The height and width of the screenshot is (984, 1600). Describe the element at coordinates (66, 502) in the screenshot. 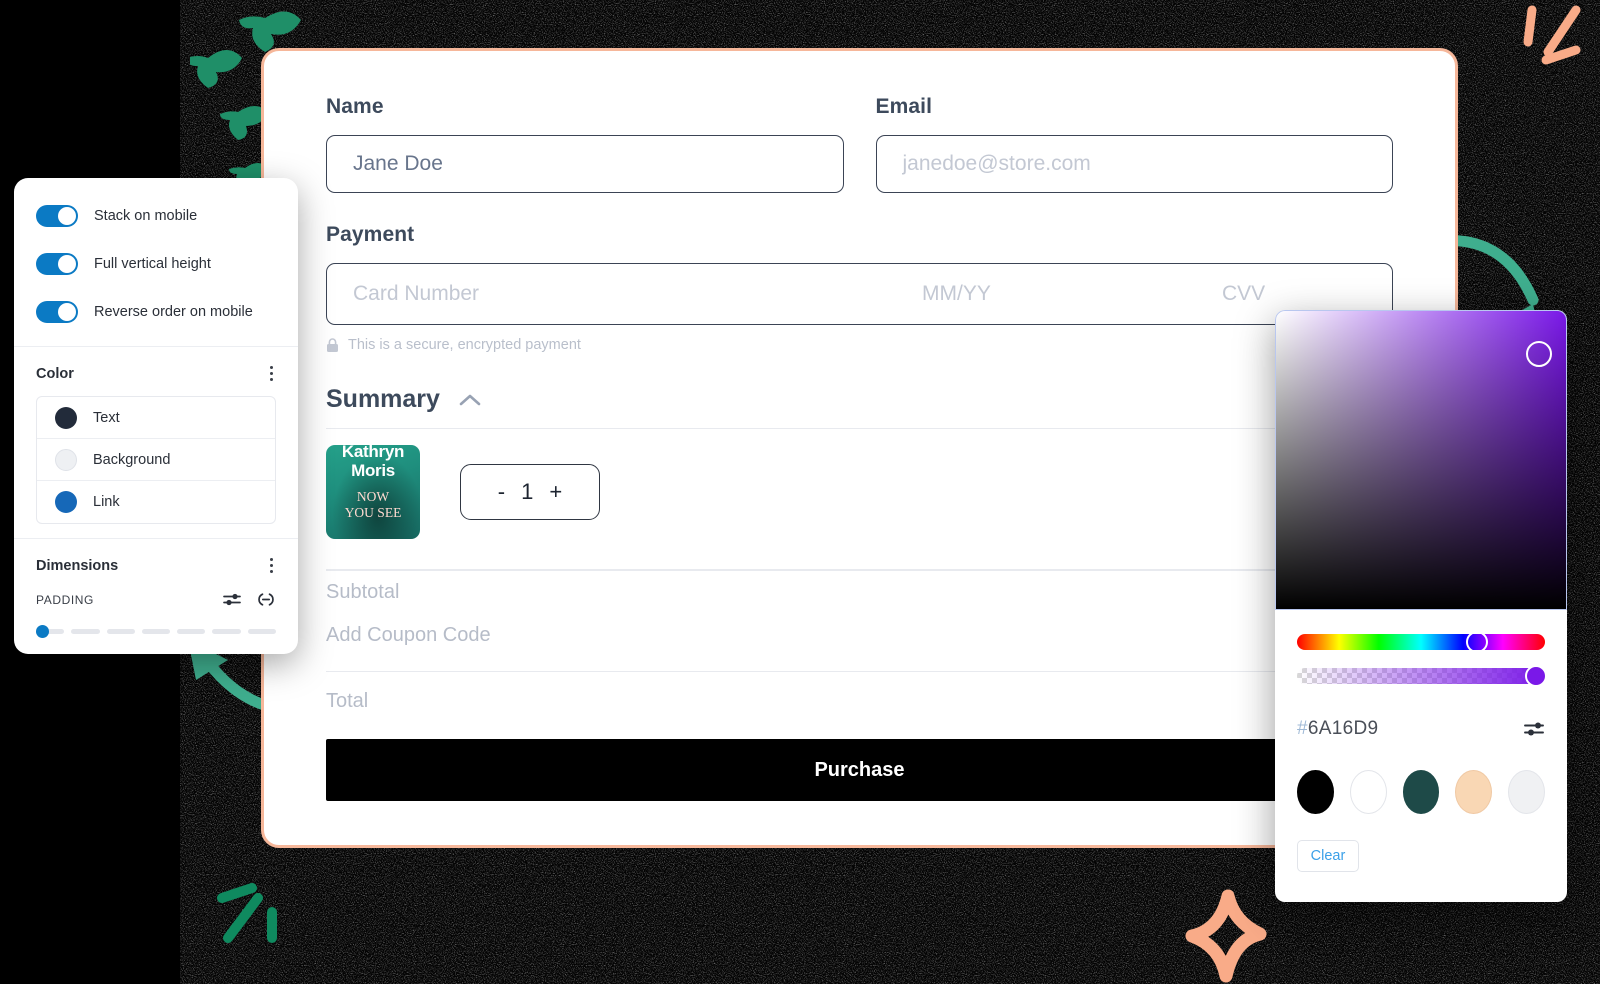

I see `swatch-link-color` at that location.